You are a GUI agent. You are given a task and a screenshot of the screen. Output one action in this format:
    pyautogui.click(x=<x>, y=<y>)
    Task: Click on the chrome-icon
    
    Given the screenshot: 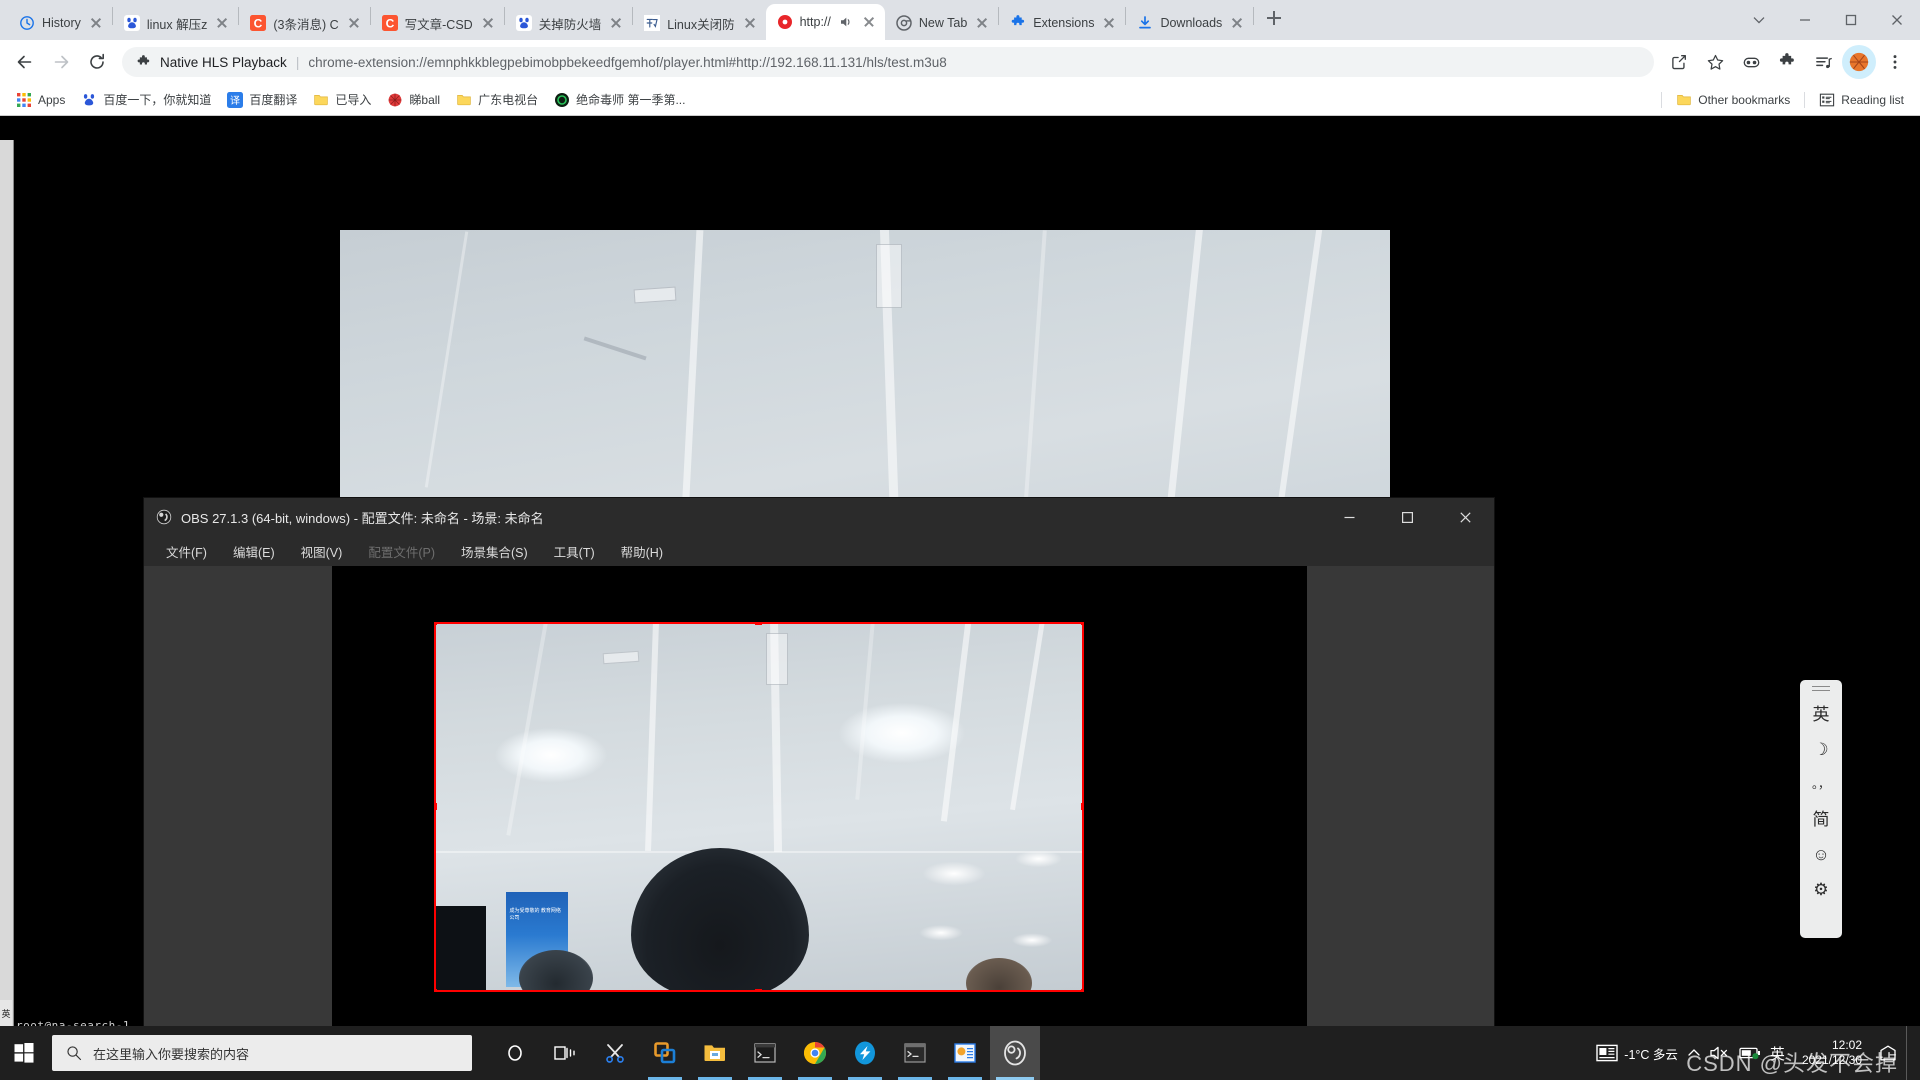 What is the action you would take?
    pyautogui.click(x=904, y=23)
    